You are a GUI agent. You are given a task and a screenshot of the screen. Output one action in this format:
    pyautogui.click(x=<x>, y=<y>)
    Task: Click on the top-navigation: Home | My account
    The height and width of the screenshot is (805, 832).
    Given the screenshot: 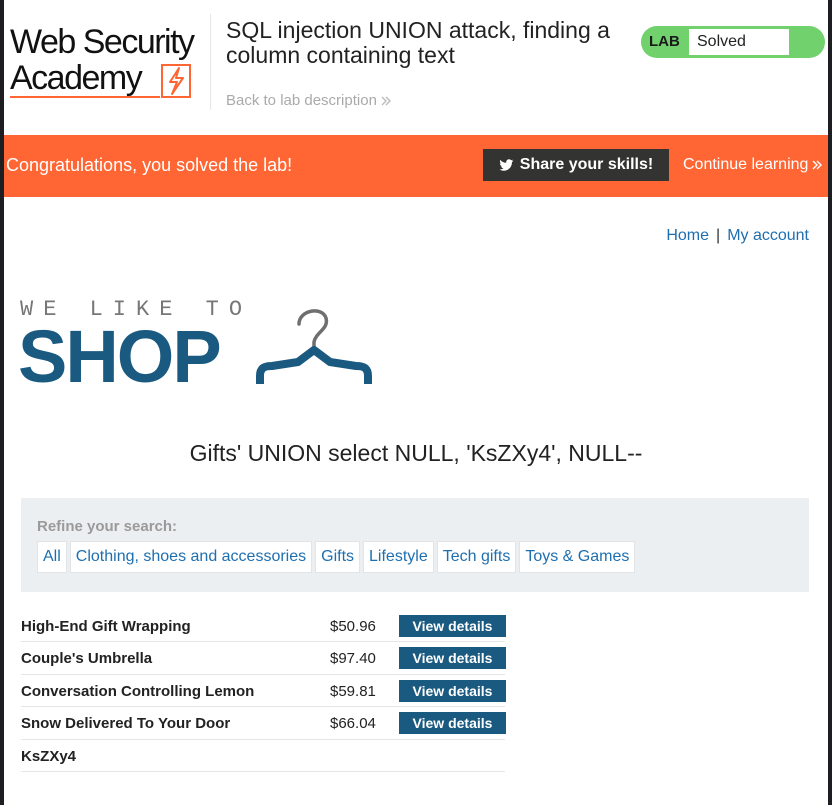 What is the action you would take?
    pyautogui.click(x=737, y=236)
    